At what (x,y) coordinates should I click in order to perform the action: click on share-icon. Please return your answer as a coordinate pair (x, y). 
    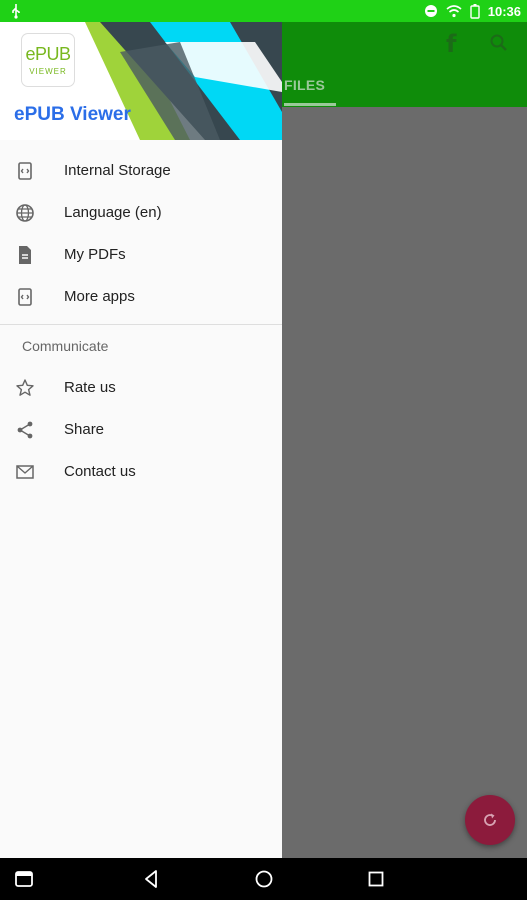
    Looking at the image, I should click on (25, 430).